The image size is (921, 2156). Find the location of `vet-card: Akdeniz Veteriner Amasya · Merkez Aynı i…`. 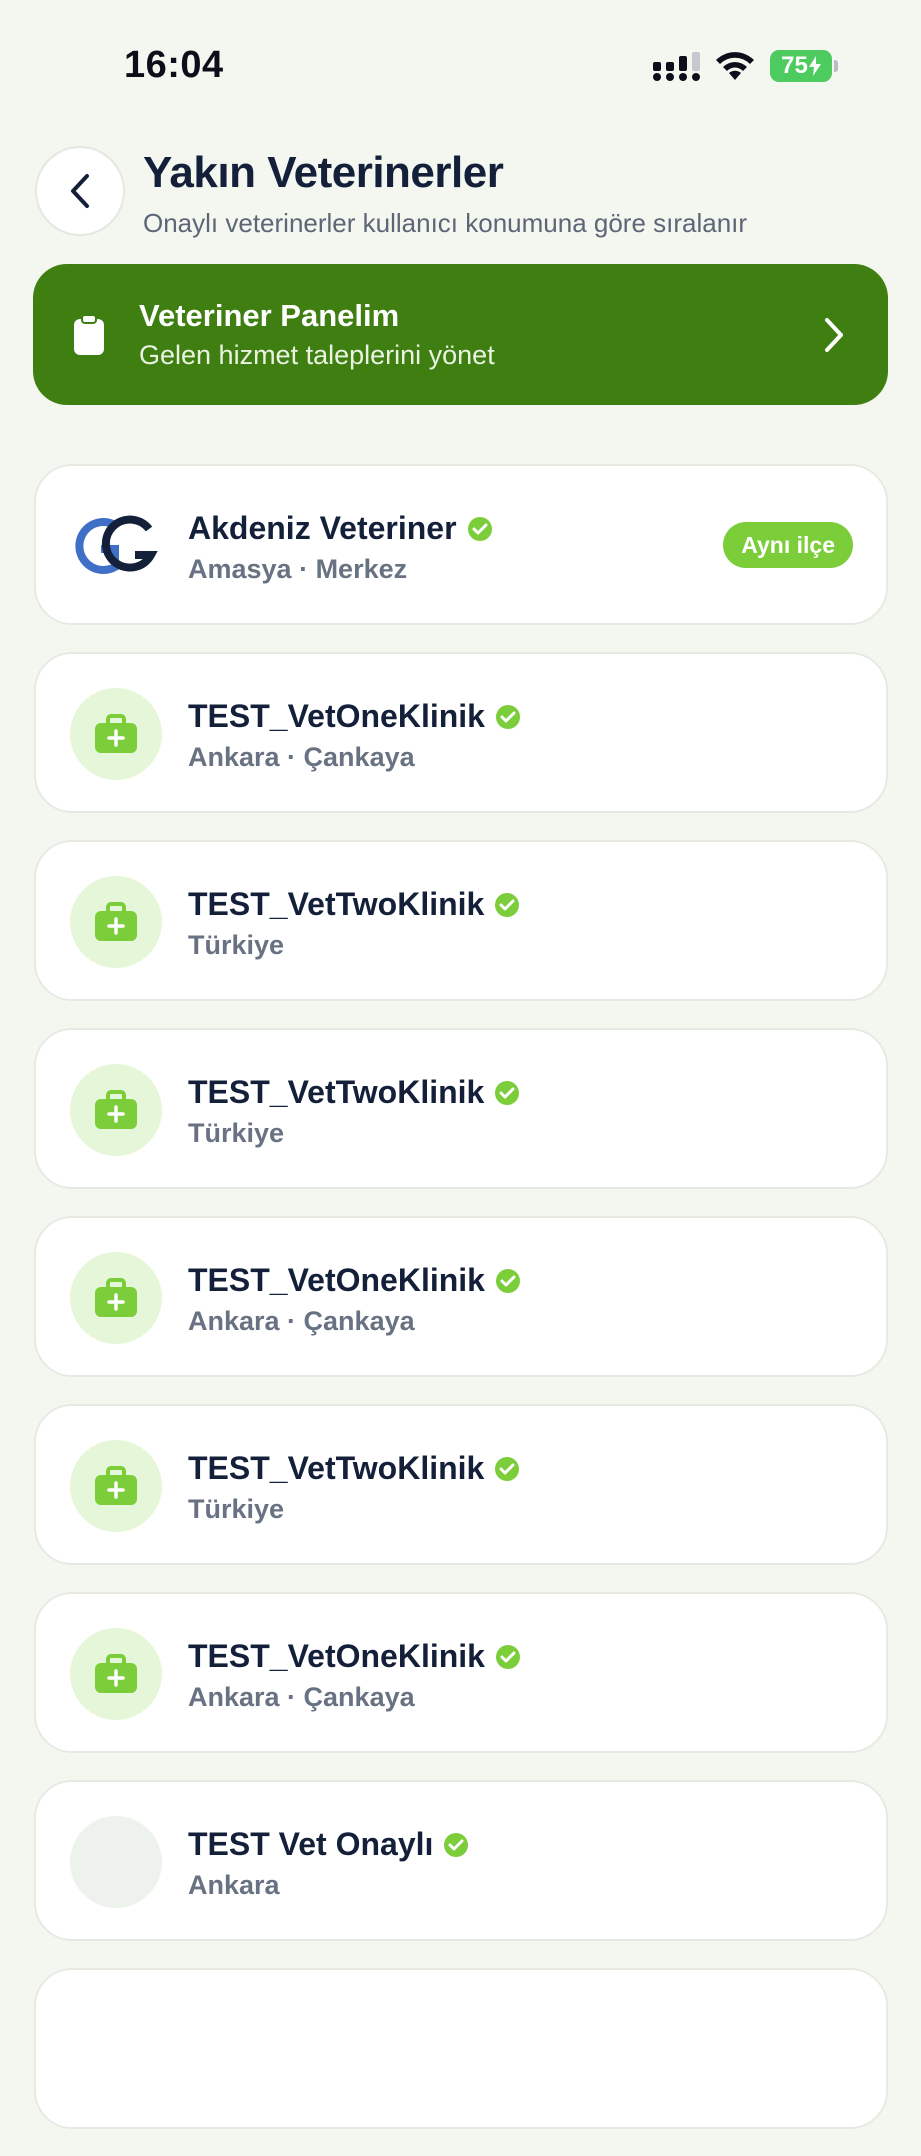

vet-card: Akdeniz Veteriner Amasya · Merkez Aynı i… is located at coordinates (461, 544).